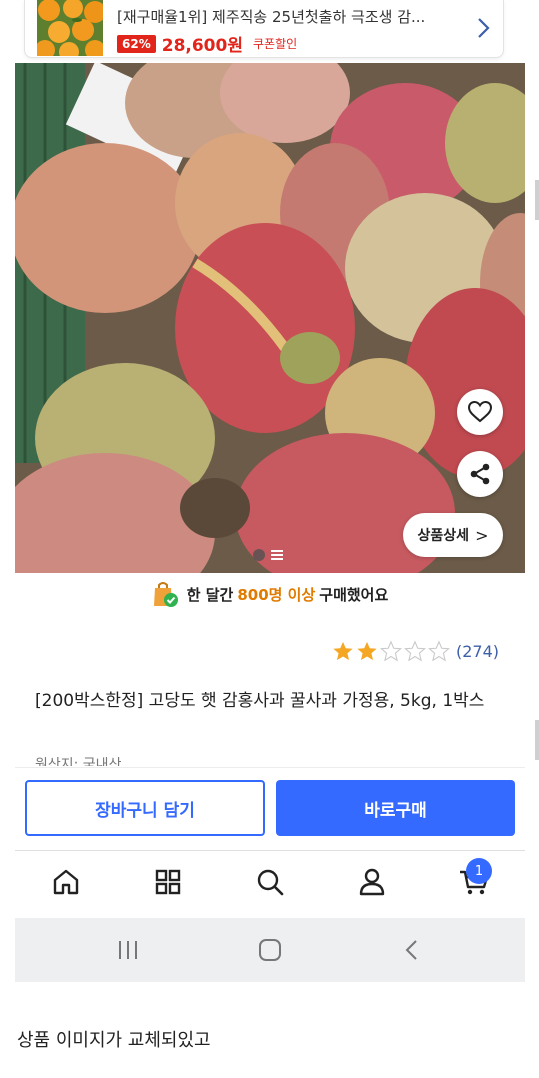  What do you see at coordinates (270, 808) in the screenshot?
I see `action-bar: 장바구니 담기 바로구매` at bounding box center [270, 808].